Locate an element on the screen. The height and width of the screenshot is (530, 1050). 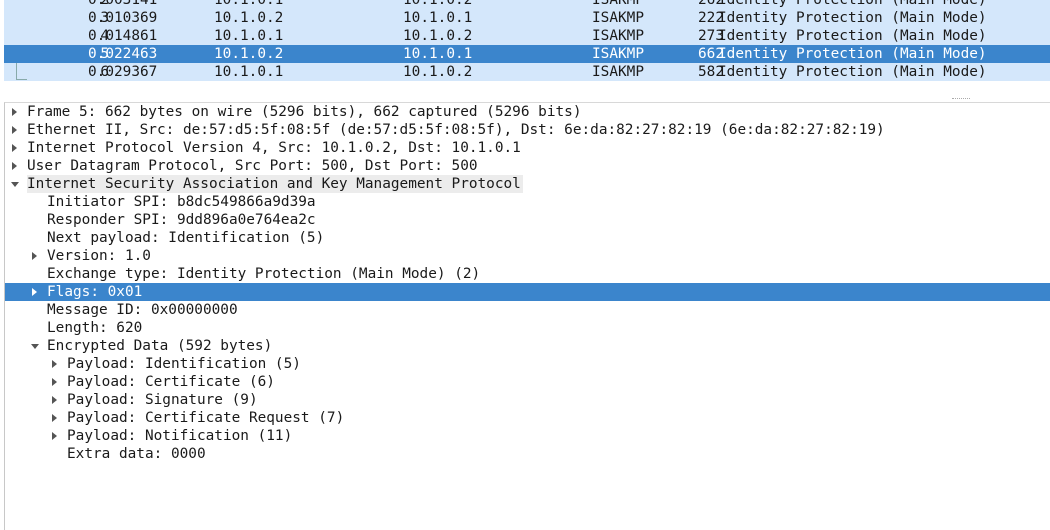
tree-item-label: Payload: Certificate (6) is located at coordinates (171, 382).